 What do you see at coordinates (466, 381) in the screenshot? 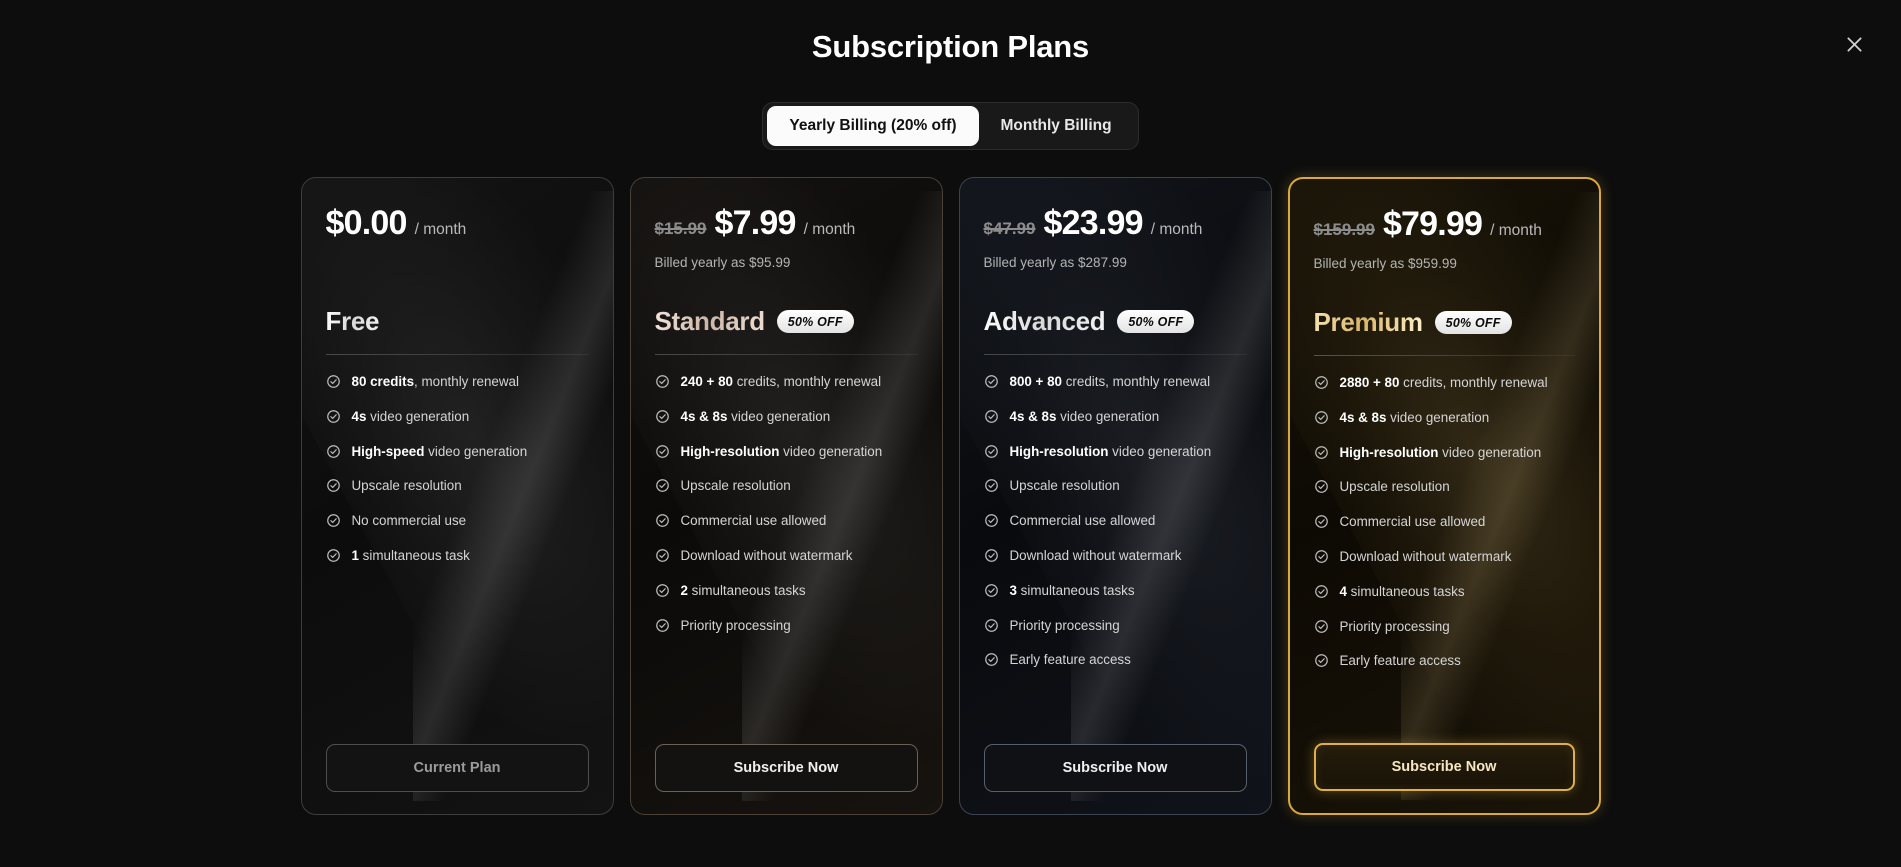
I see `feature-rest: , monthly renewal` at bounding box center [466, 381].